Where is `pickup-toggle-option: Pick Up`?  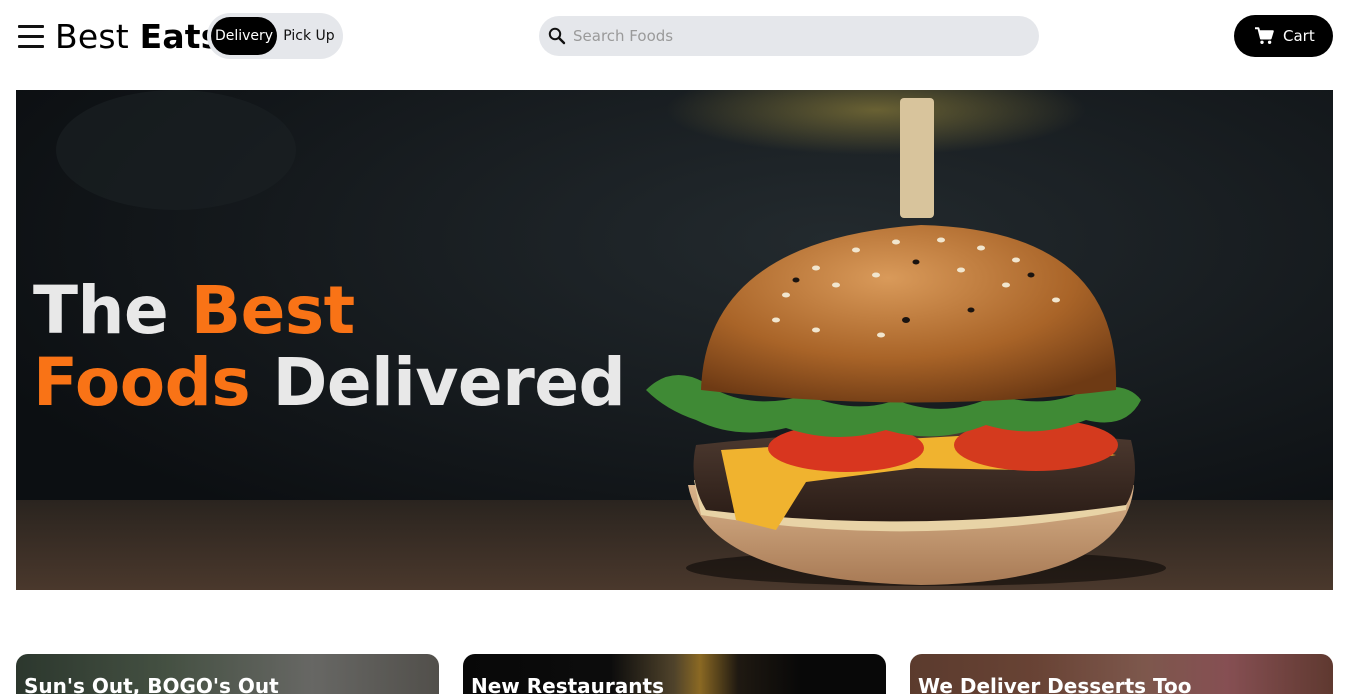
pickup-toggle-option: Pick Up is located at coordinates (309, 36).